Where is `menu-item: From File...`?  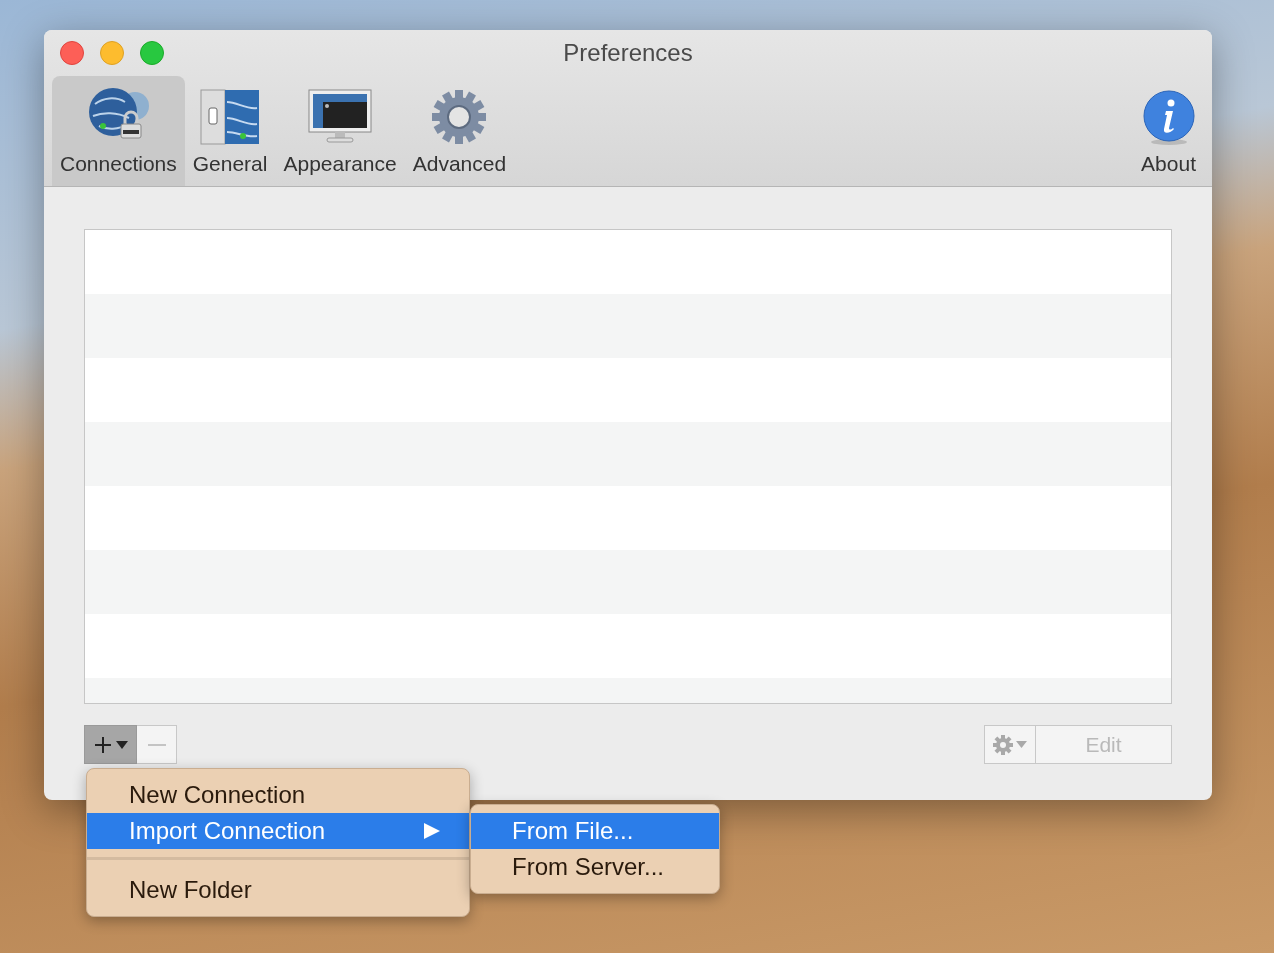
menu-item: From File... is located at coordinates (595, 831).